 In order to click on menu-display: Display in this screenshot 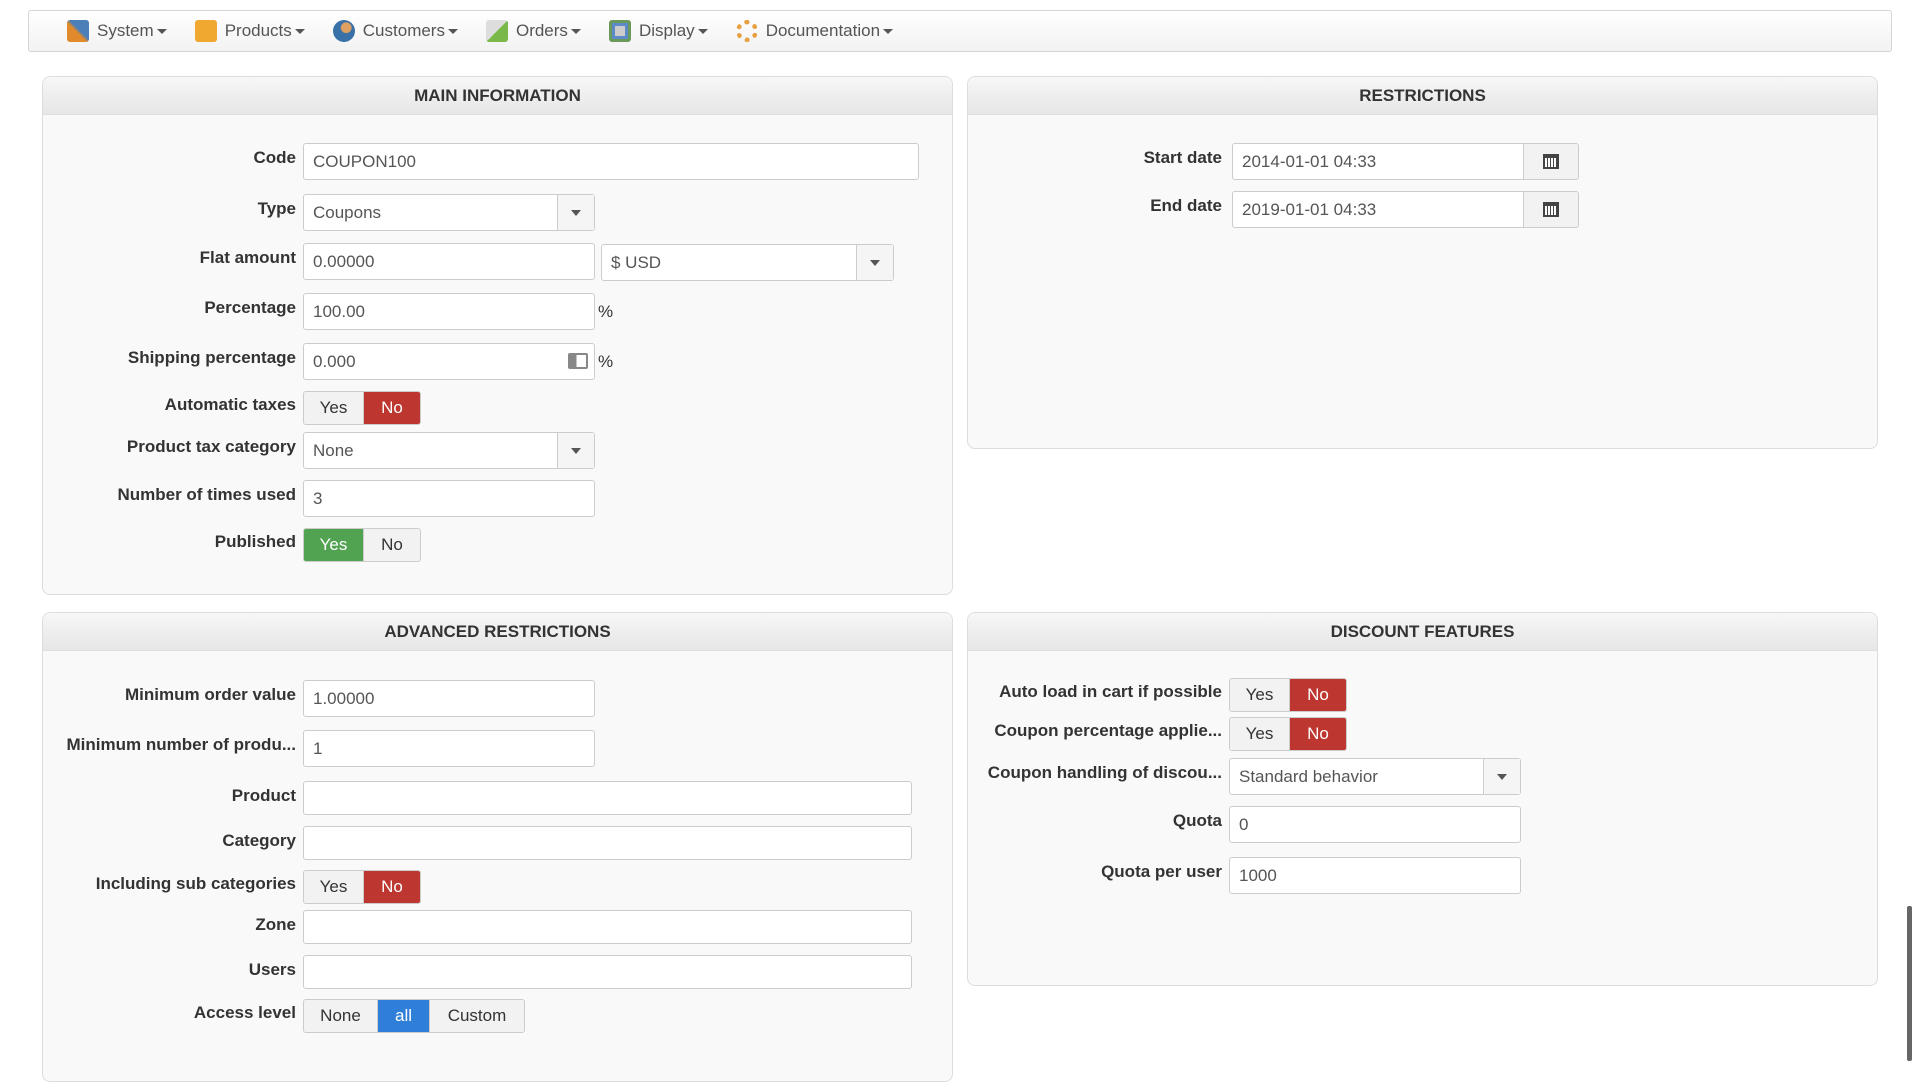, I will do `click(658, 31)`.